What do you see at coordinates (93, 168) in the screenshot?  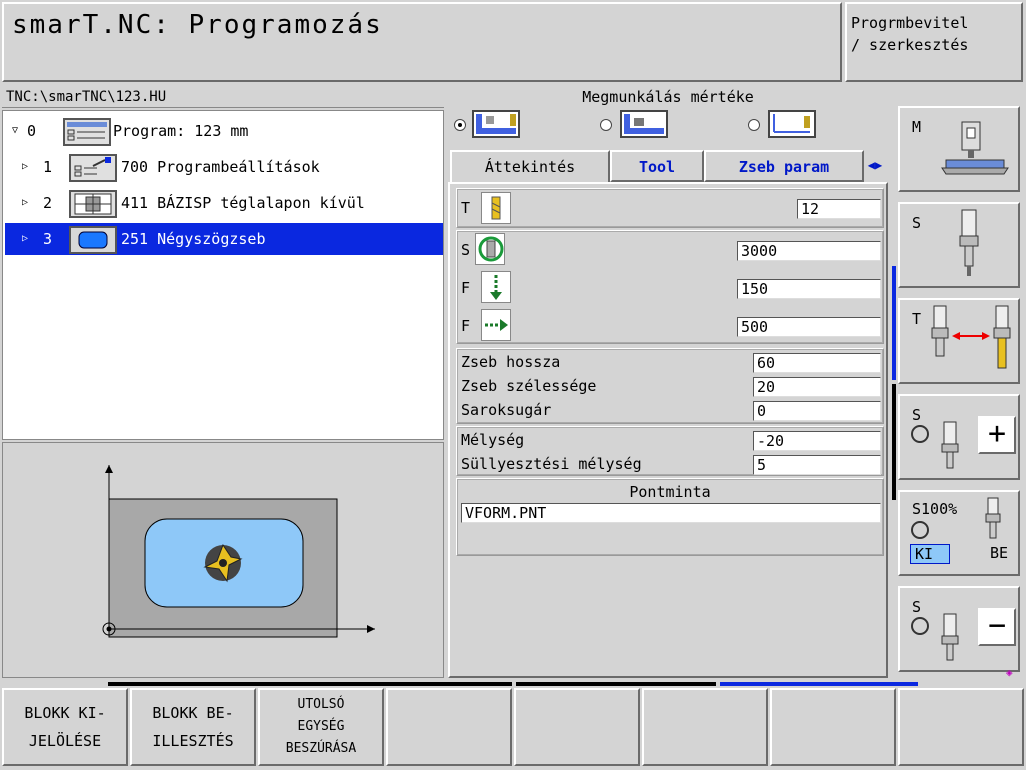 I see `settings-icon` at bounding box center [93, 168].